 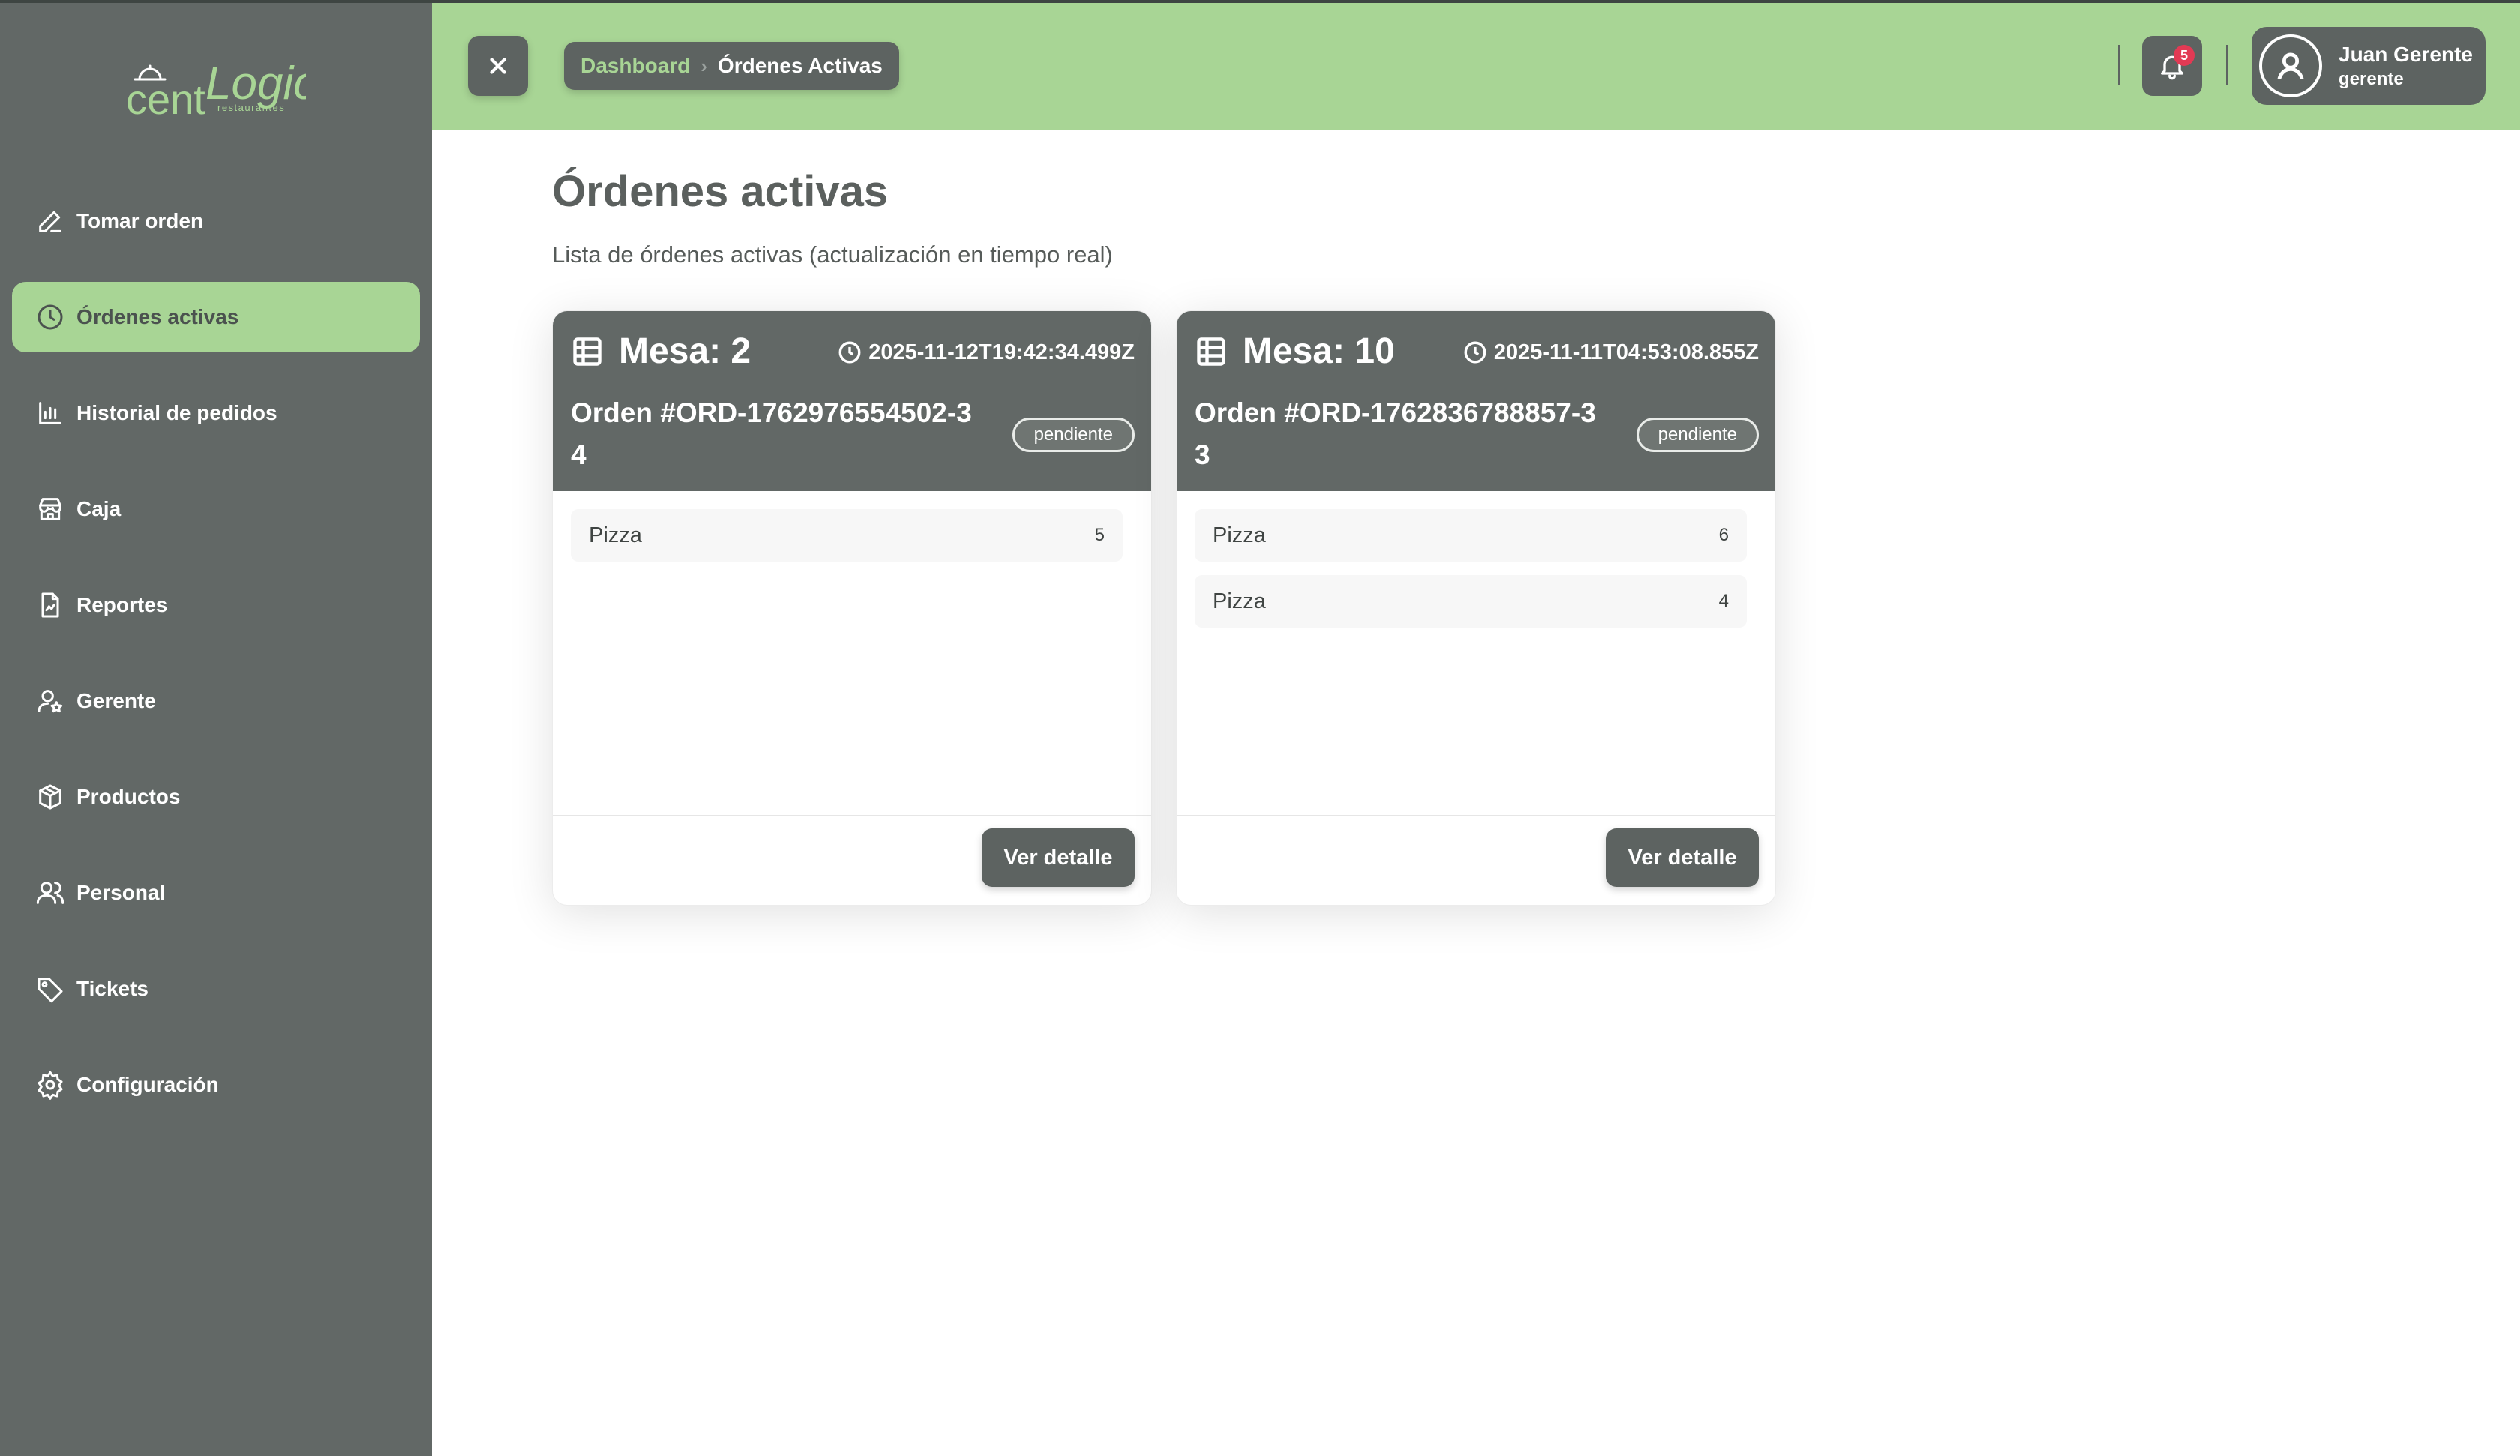 I want to click on notification-count-badge: 5, so click(x=2184, y=55).